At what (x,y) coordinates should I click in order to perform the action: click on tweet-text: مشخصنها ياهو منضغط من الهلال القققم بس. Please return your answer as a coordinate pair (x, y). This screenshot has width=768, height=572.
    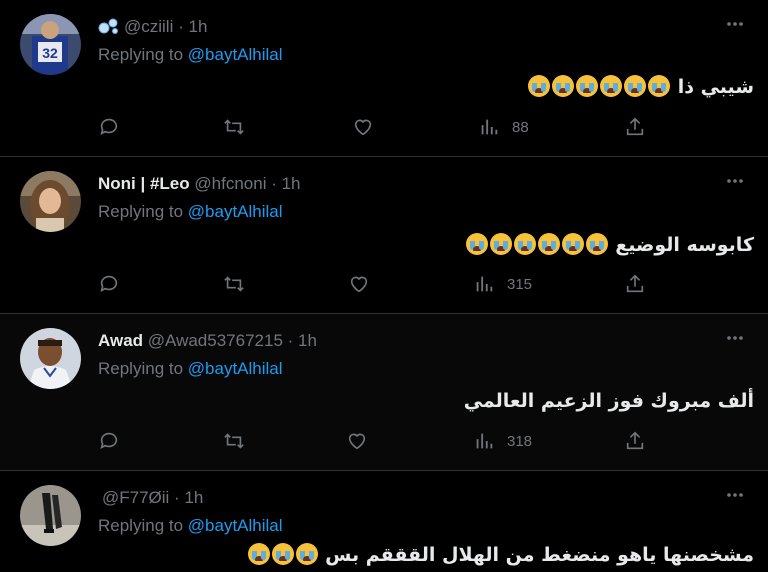
    Looking at the image, I should click on (500, 554).